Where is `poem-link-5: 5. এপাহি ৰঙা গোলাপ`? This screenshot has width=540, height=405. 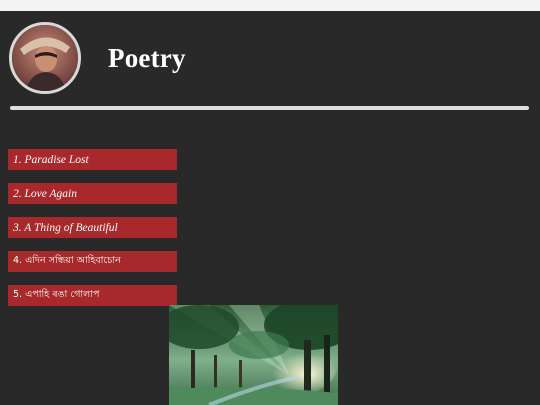 poem-link-5: 5. এপাহি ৰঙা গোলাপ is located at coordinates (92, 295).